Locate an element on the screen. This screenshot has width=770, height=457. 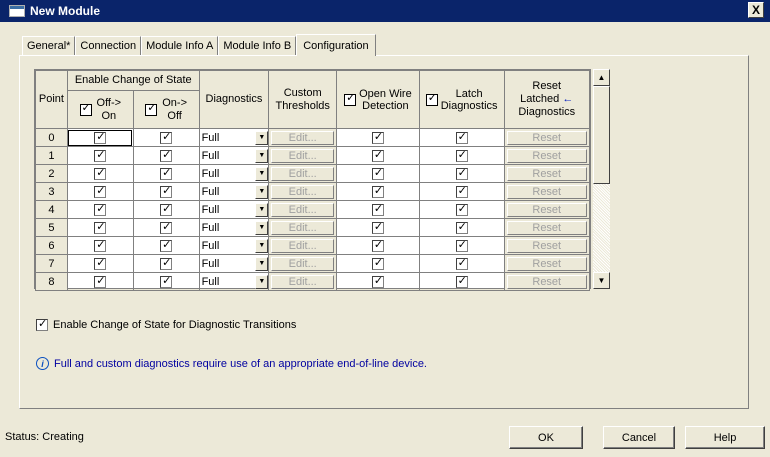
scroll-down-icon: ▼ is located at coordinates (601, 280).